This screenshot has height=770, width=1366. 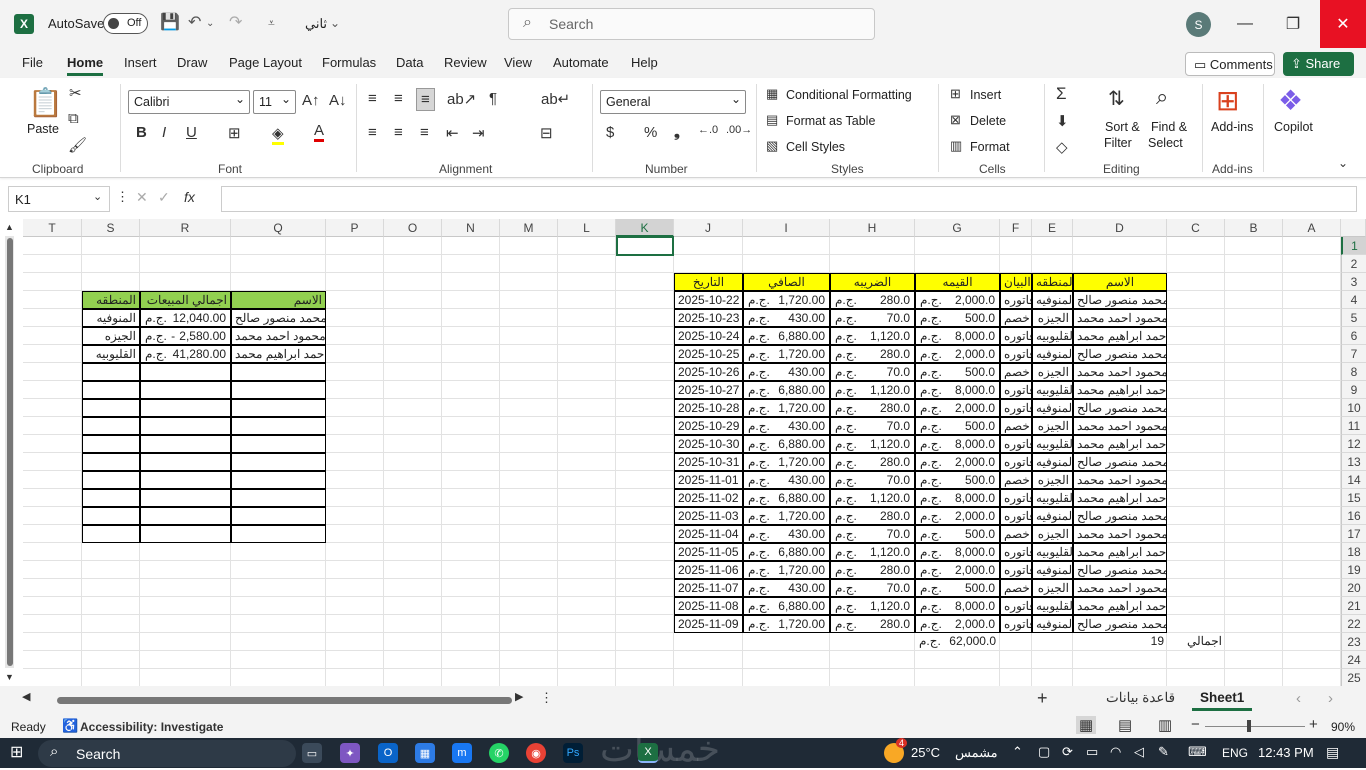 I want to click on row-header-19: 19, so click(x=1353, y=570).